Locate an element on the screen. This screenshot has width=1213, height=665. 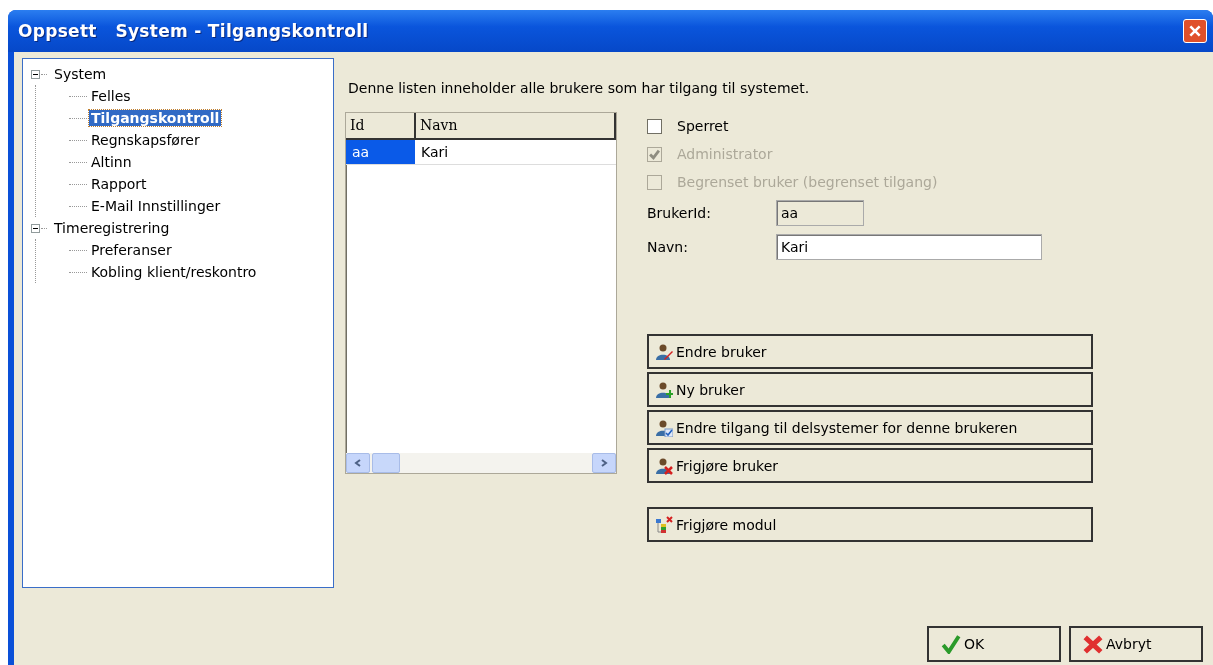
ok-button: OK is located at coordinates (994, 644).